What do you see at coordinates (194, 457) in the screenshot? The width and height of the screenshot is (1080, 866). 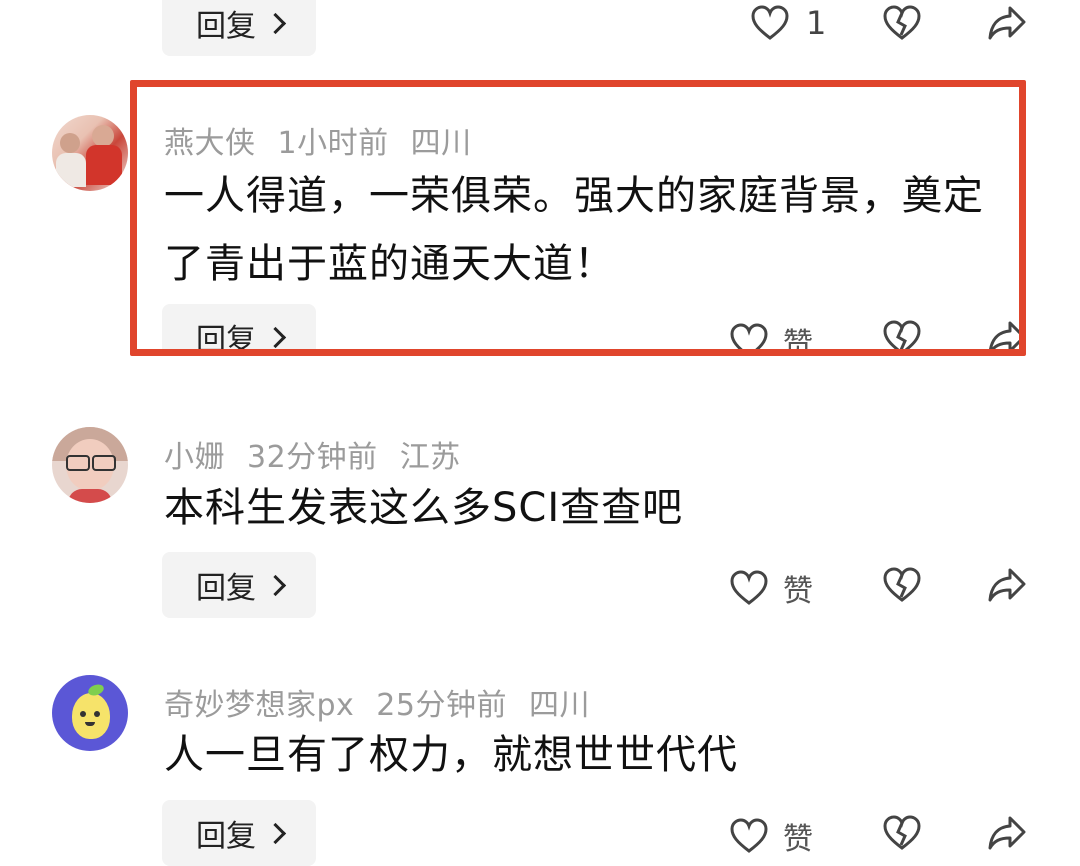 I see `username: 小姗` at bounding box center [194, 457].